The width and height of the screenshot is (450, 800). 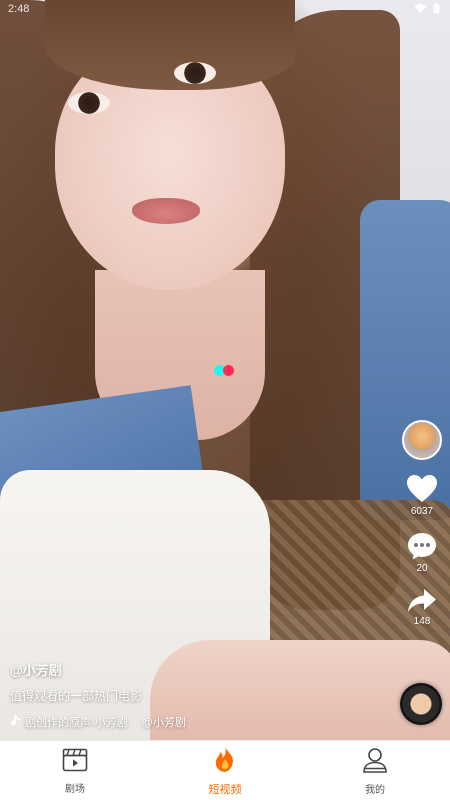 What do you see at coordinates (225, 790) in the screenshot?
I see `nav-short-video-label: 短视频` at bounding box center [225, 790].